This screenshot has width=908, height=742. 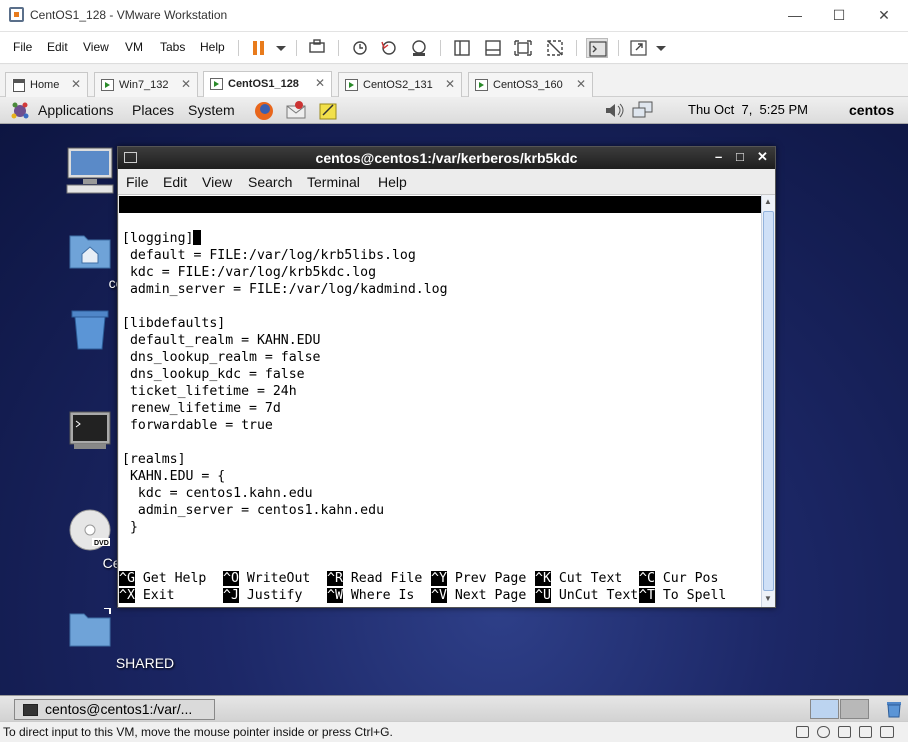 I want to click on notes-icon, so click(x=328, y=110).